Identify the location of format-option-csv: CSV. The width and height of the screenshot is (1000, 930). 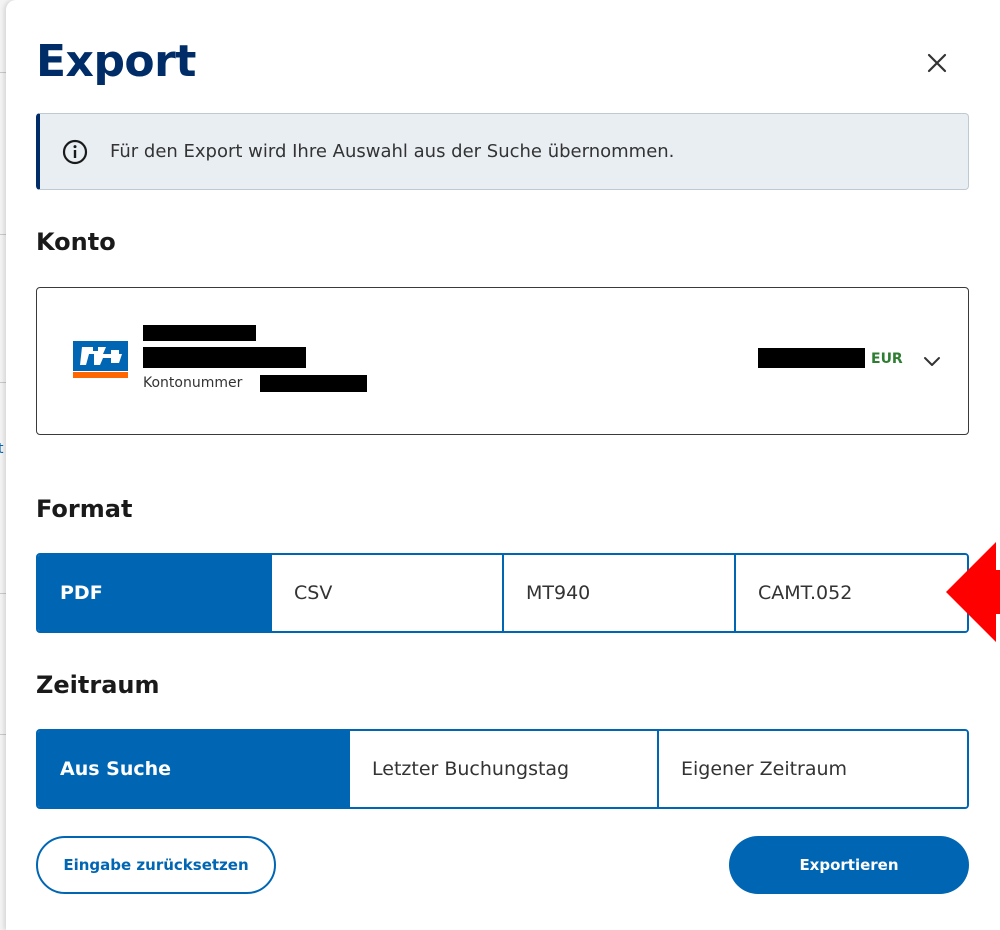
(388, 593).